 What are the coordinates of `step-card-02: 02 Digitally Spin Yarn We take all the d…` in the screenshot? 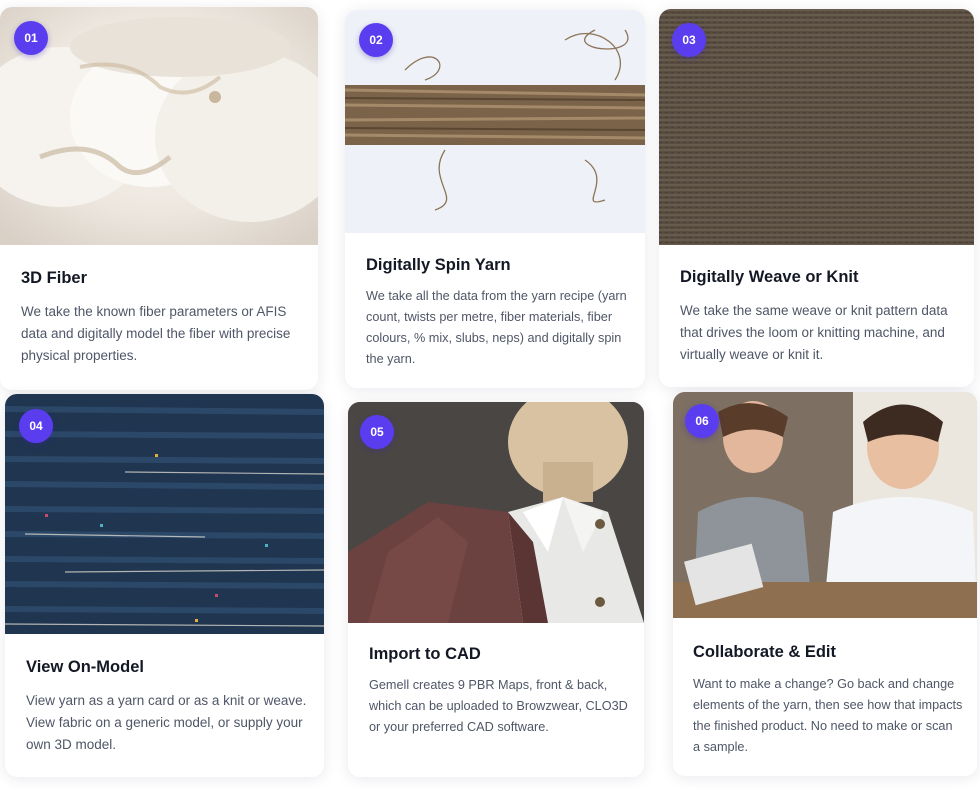 It's located at (495, 199).